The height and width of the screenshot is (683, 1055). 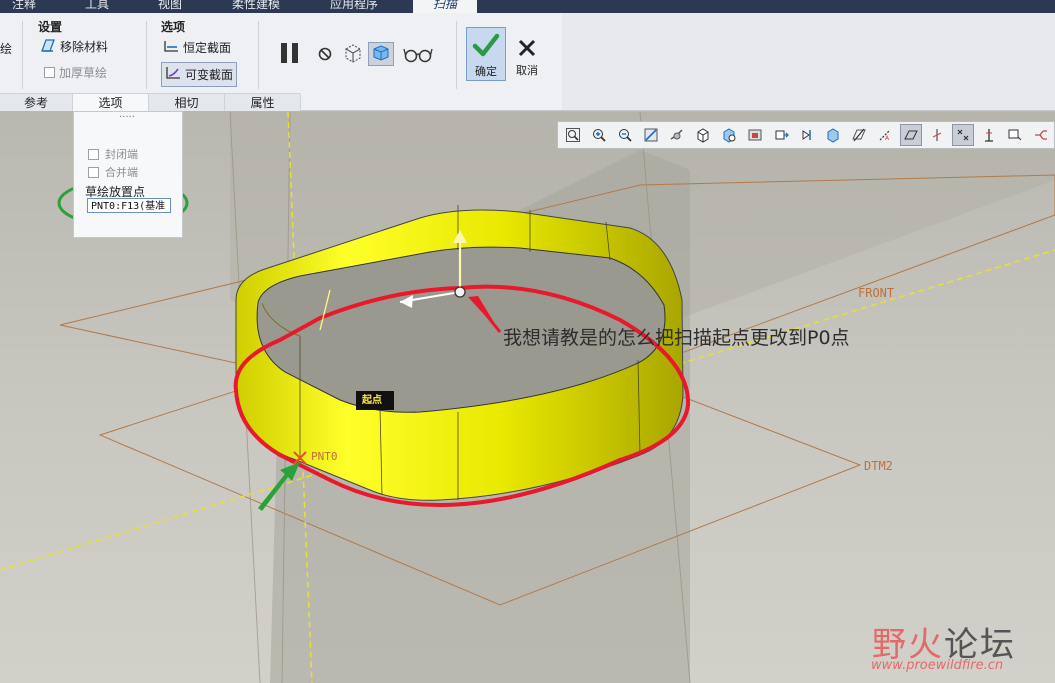 What do you see at coordinates (878, 466) in the screenshot?
I see `dtm2-plane-label: DTM2` at bounding box center [878, 466].